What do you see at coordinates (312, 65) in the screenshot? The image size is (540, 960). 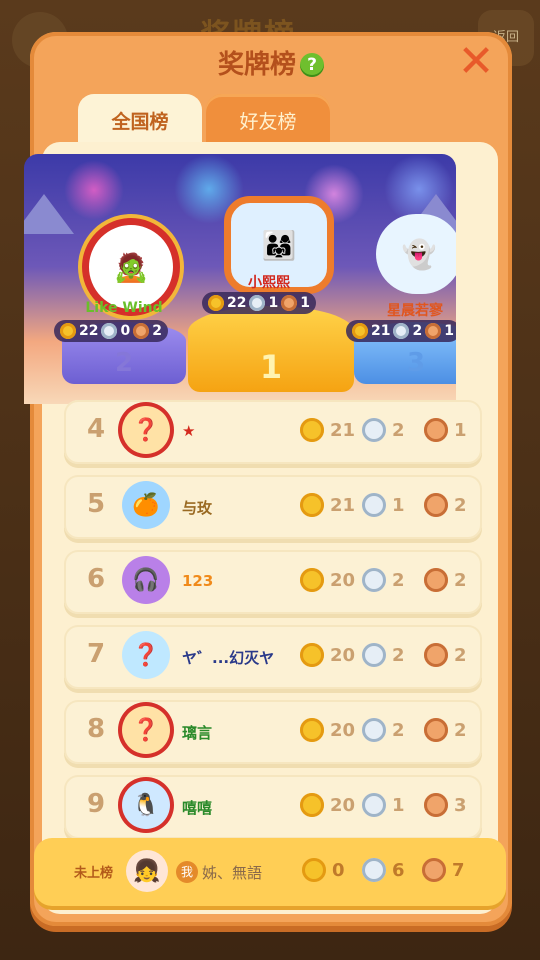 I see `help-icon: ?` at bounding box center [312, 65].